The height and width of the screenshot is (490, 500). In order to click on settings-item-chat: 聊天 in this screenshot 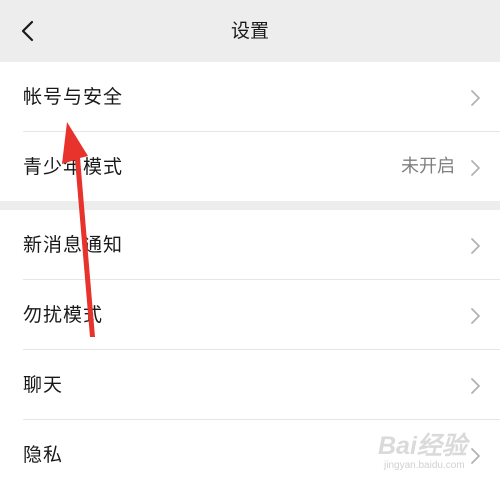, I will do `click(250, 385)`.